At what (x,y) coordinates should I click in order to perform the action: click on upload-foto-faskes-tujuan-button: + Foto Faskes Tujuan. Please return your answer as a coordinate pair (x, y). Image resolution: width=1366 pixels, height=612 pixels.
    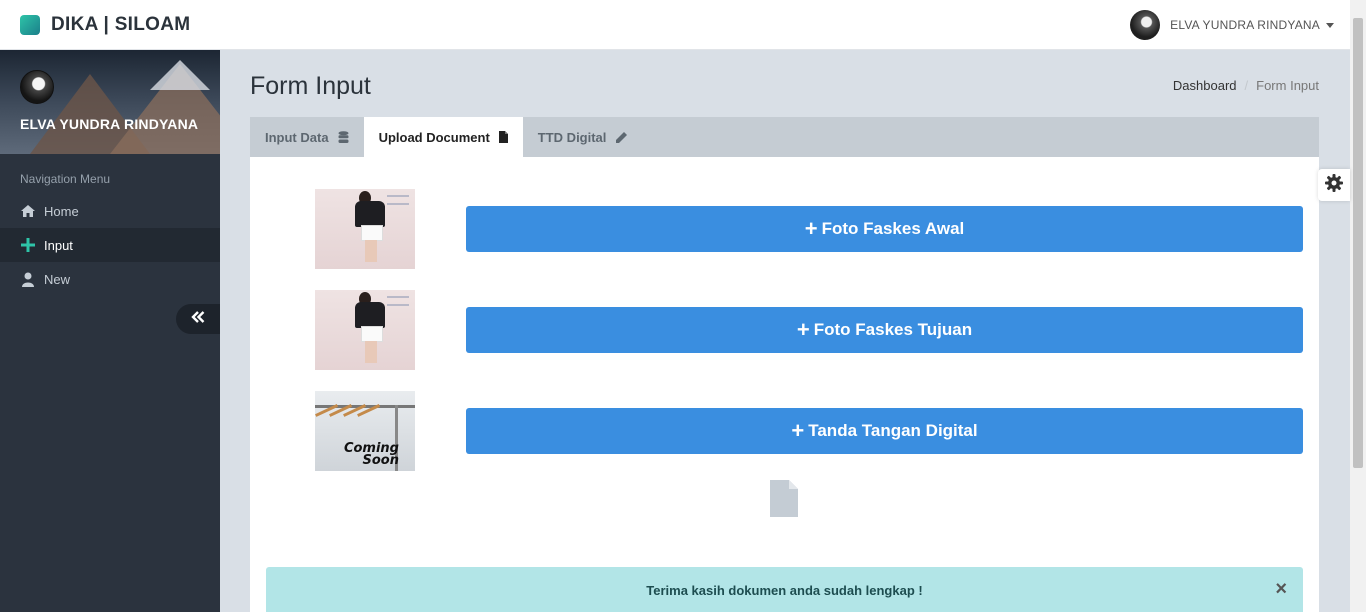
    Looking at the image, I should click on (884, 330).